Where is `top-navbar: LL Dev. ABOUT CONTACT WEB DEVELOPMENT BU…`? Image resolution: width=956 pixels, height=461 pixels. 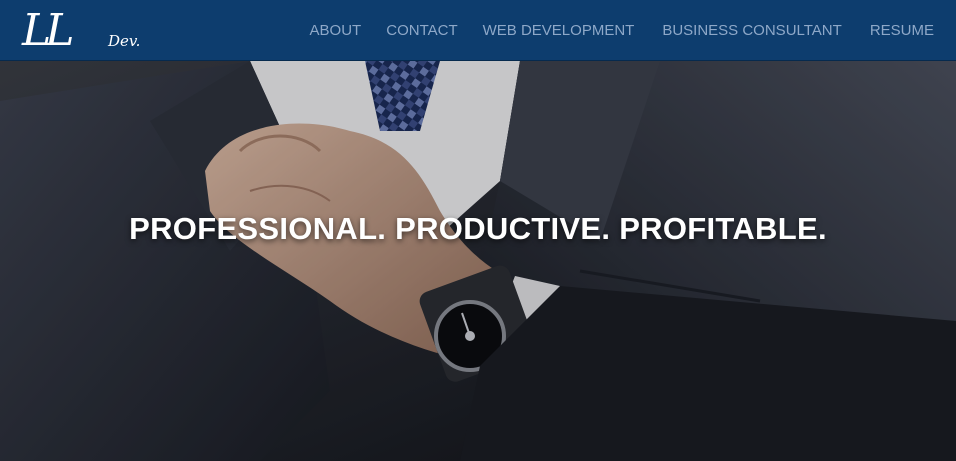
top-navbar: LL Dev. ABOUT CONTACT WEB DEVELOPMENT BU… is located at coordinates (478, 30).